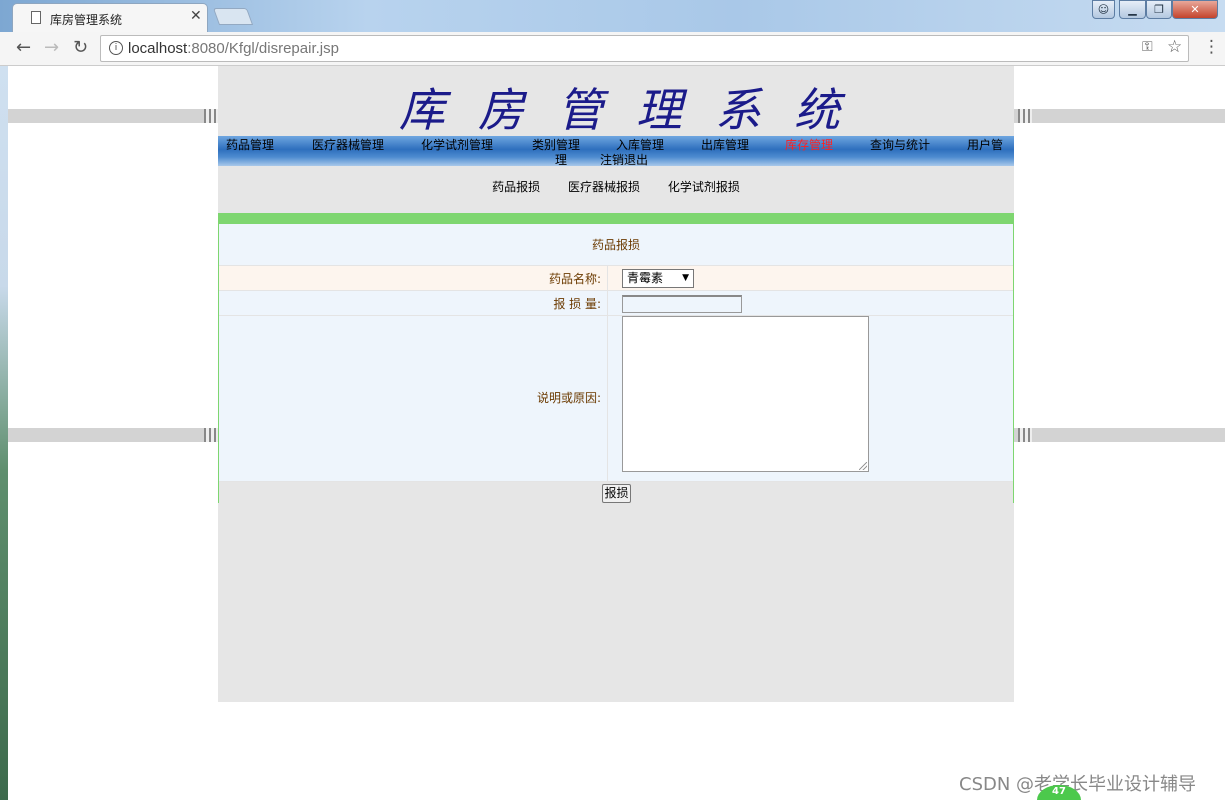  I want to click on new-tab-button, so click(233, 16).